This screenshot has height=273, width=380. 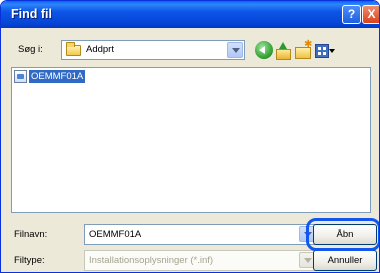 What do you see at coordinates (283, 50) in the screenshot?
I see `up-folder-icon` at bounding box center [283, 50].